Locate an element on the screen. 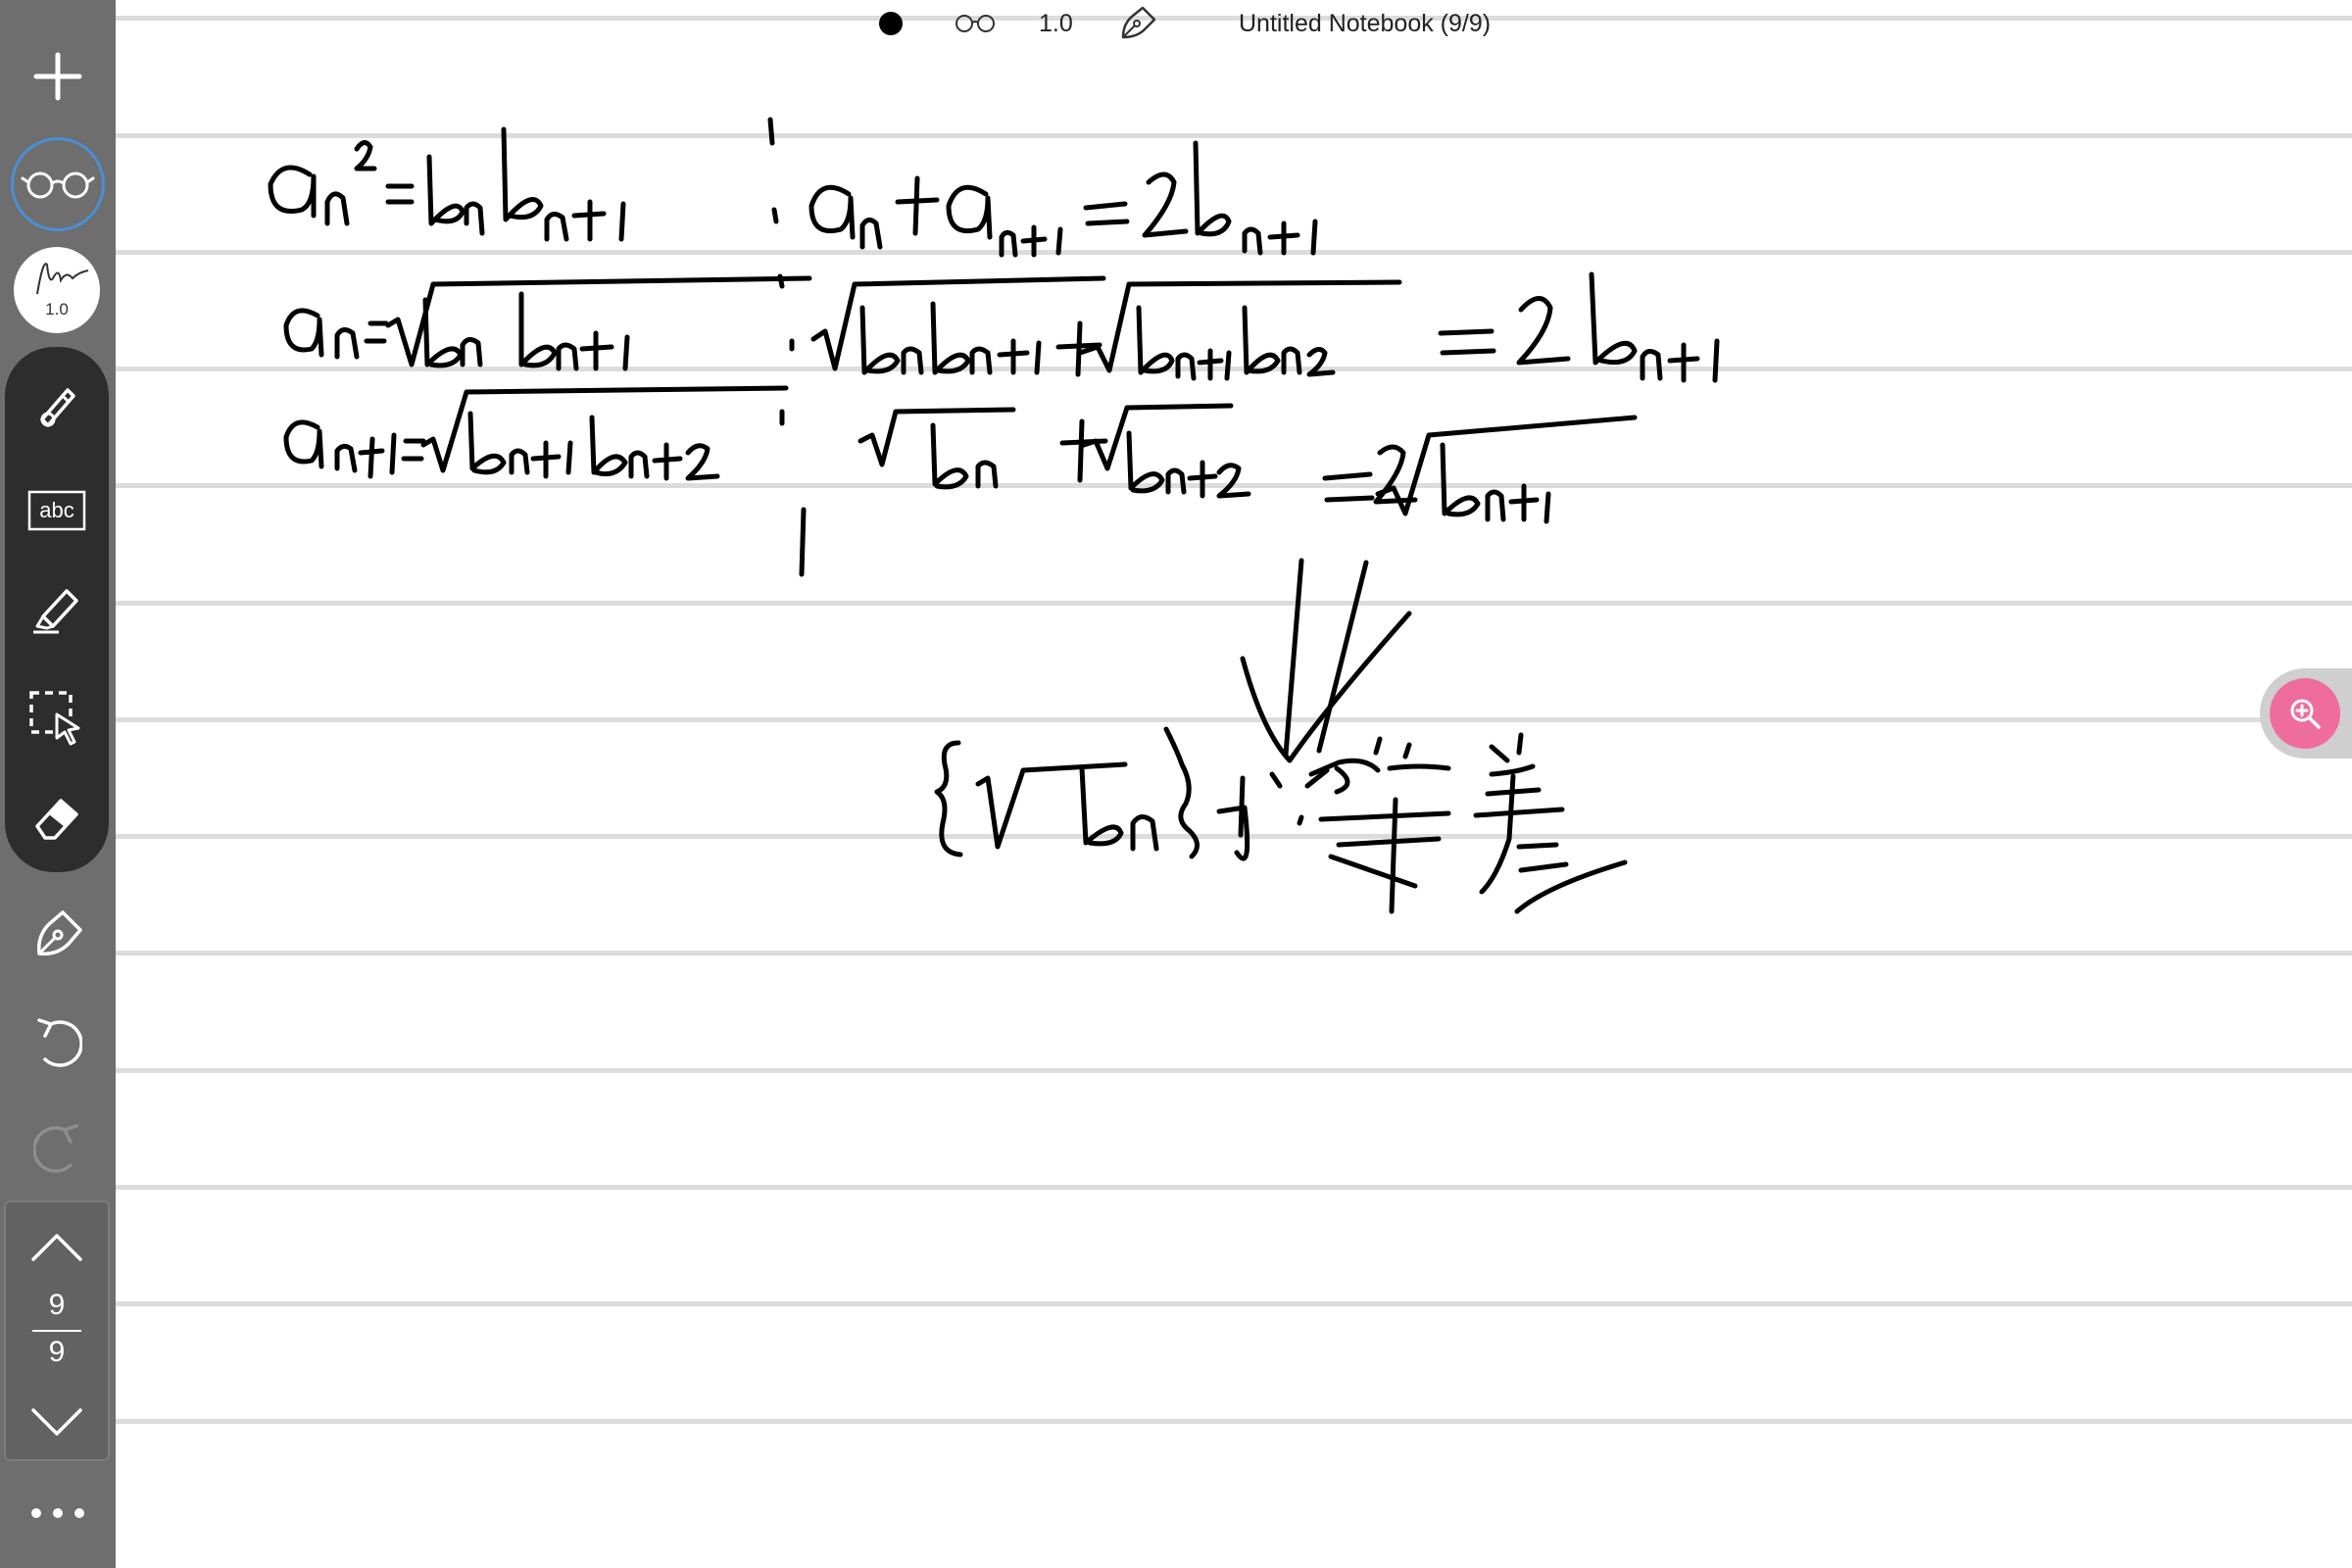 The width and height of the screenshot is (2352, 1568). ink-arrow-down is located at coordinates (1326, 660).